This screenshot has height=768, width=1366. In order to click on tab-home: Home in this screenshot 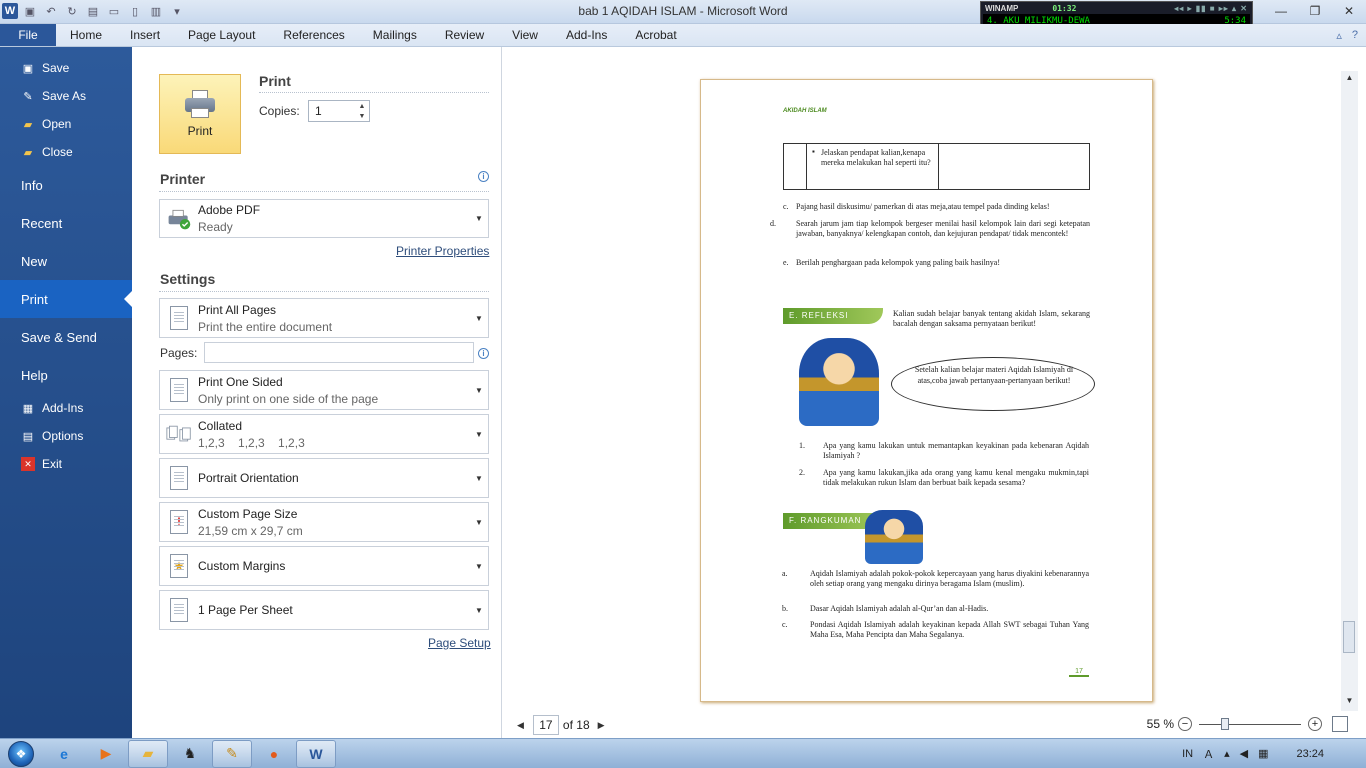, I will do `click(86, 35)`.